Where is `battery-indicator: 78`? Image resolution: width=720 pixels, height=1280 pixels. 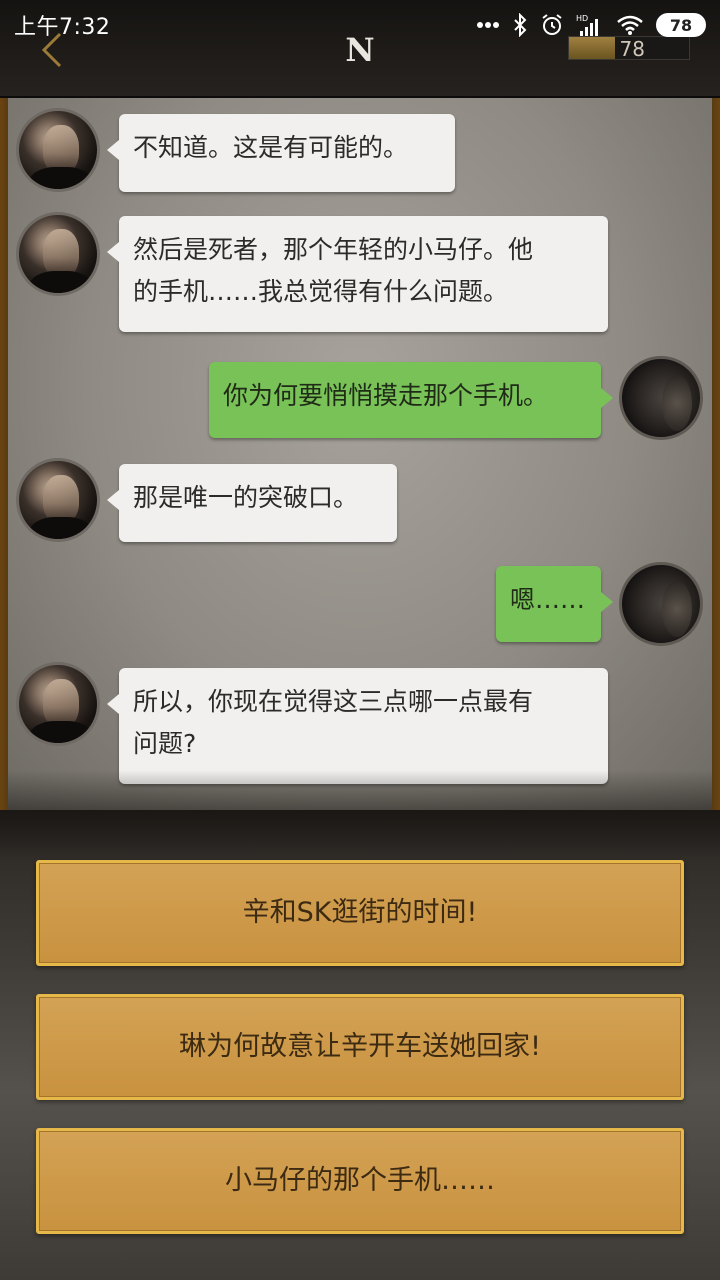
battery-indicator: 78 is located at coordinates (681, 25).